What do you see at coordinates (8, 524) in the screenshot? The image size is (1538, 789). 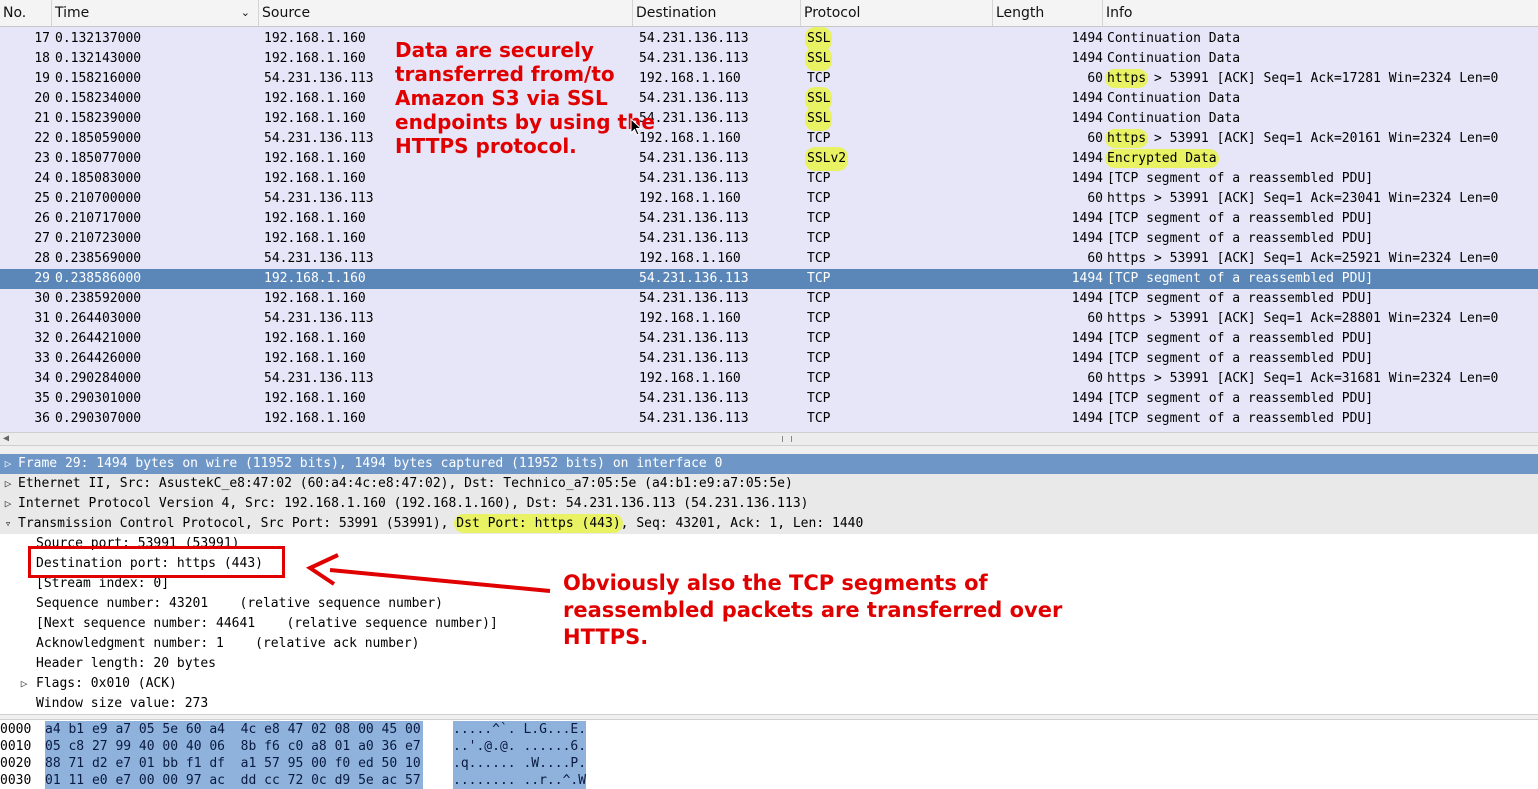 I see `triangle-down-icon: ▿` at bounding box center [8, 524].